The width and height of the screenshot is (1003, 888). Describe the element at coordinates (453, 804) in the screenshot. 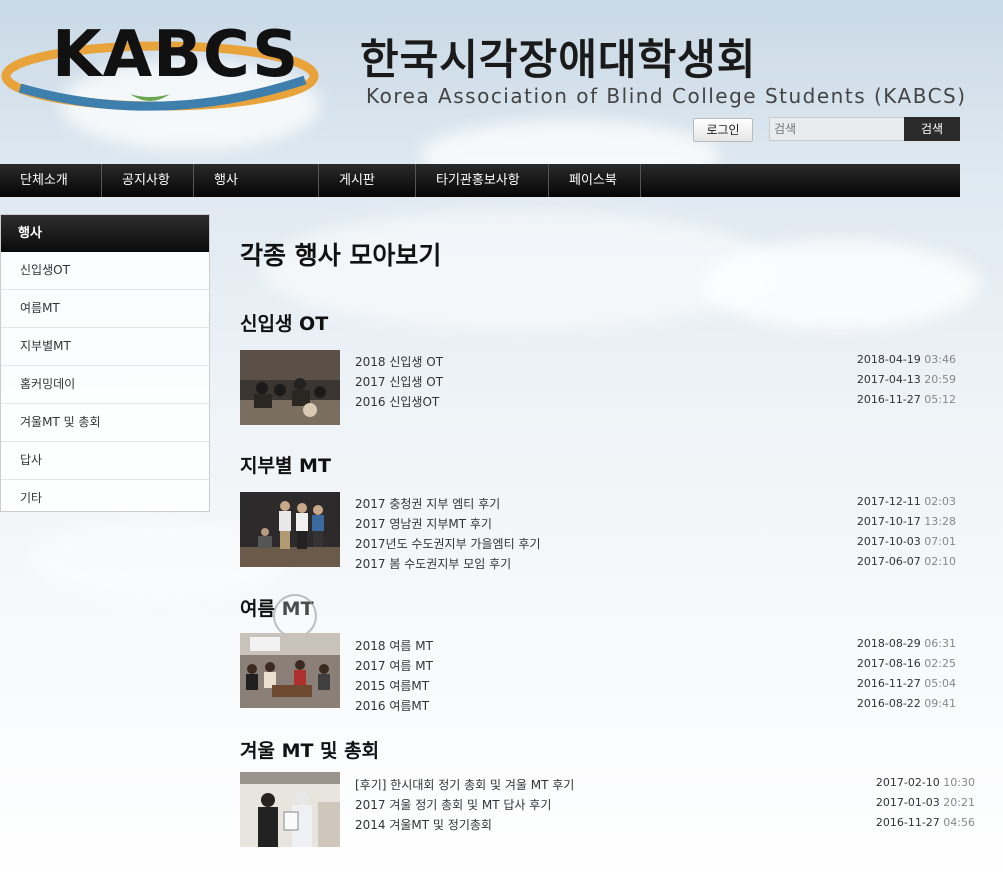

I see `post-link: 2017 겨울 정기 총회 및 MT 답사 후기` at that location.